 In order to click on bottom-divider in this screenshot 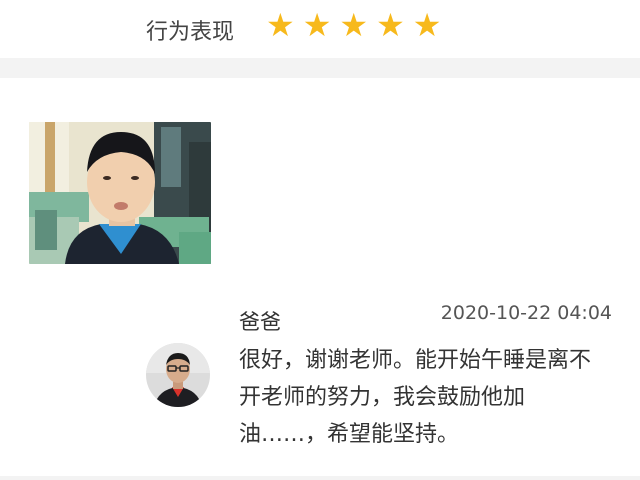, I will do `click(320, 478)`.